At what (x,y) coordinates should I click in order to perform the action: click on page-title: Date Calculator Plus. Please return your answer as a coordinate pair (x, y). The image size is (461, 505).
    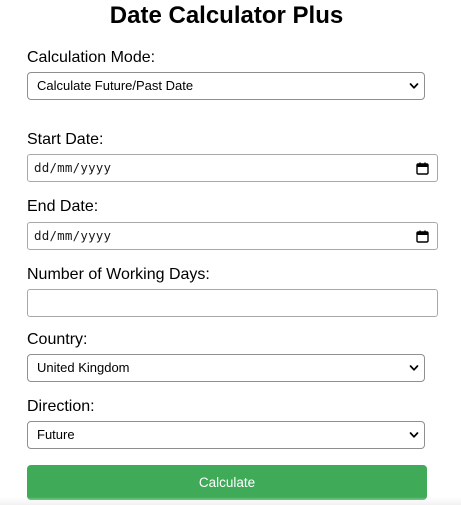
    Looking at the image, I should click on (226, 15).